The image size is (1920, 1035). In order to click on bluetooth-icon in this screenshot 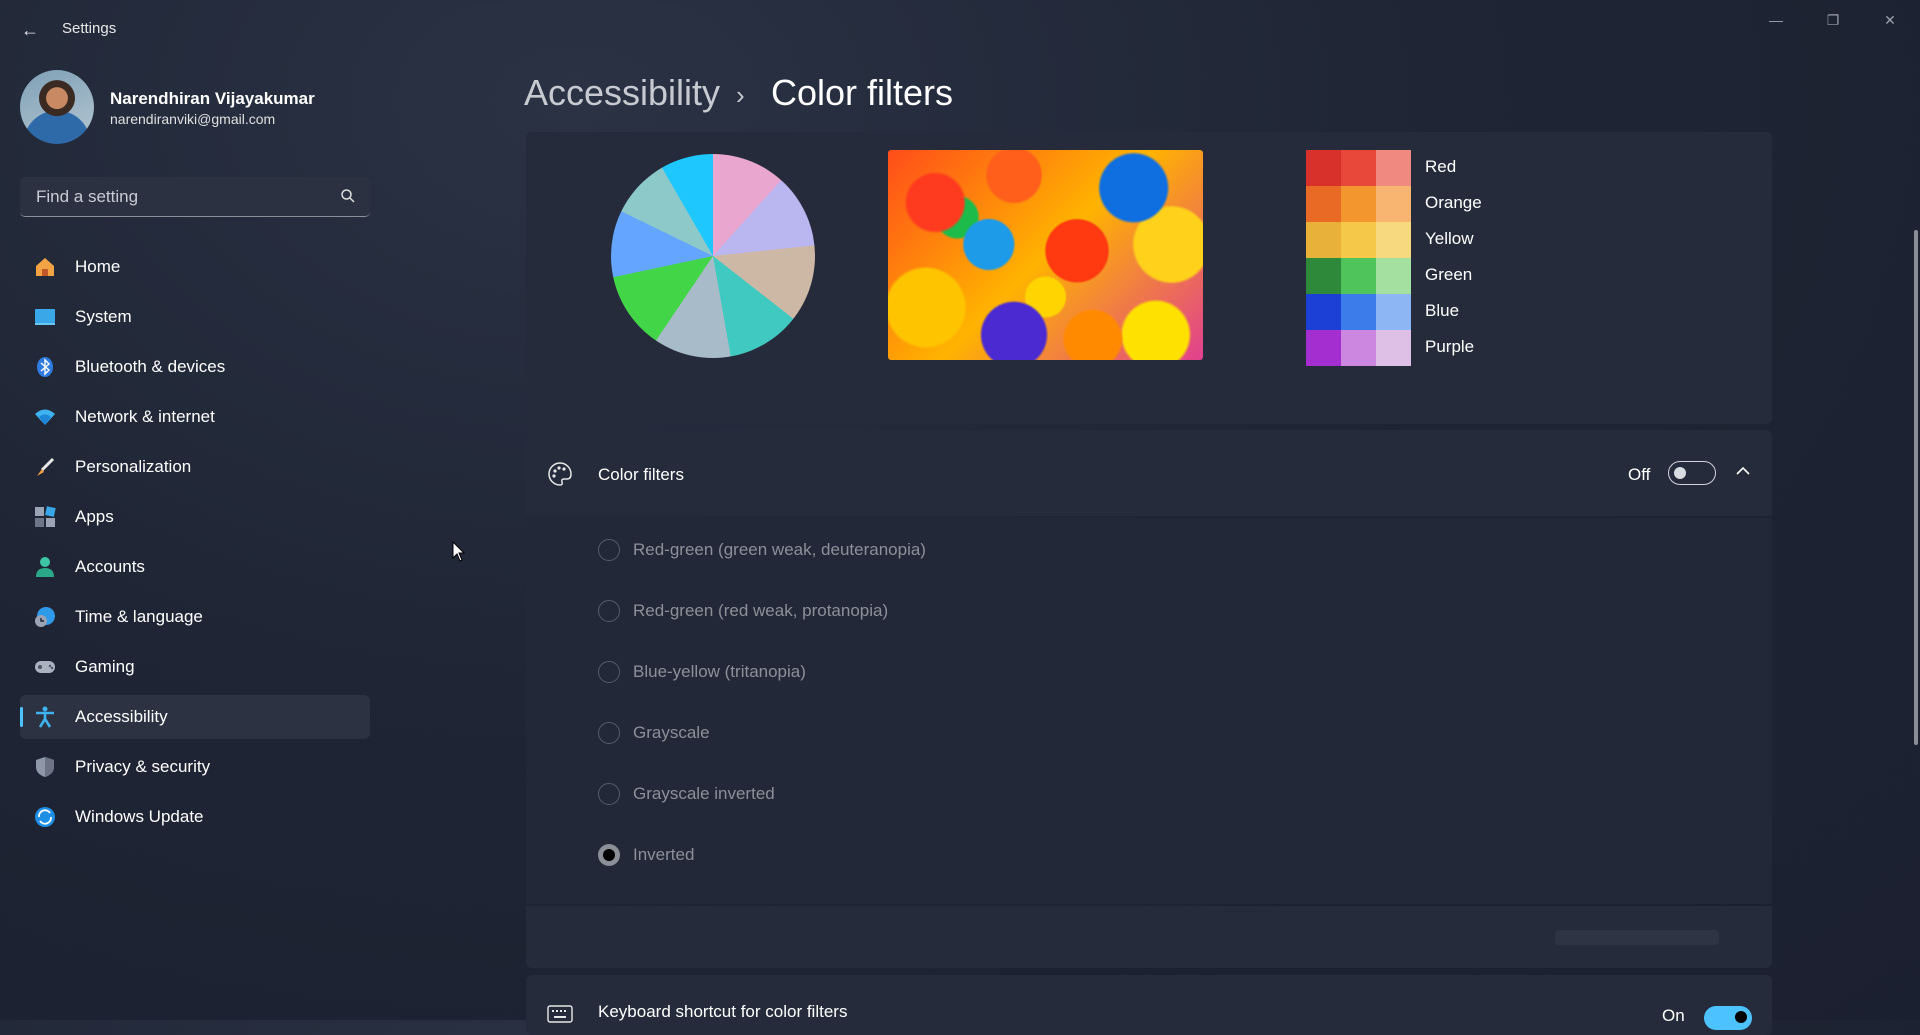, I will do `click(45, 367)`.